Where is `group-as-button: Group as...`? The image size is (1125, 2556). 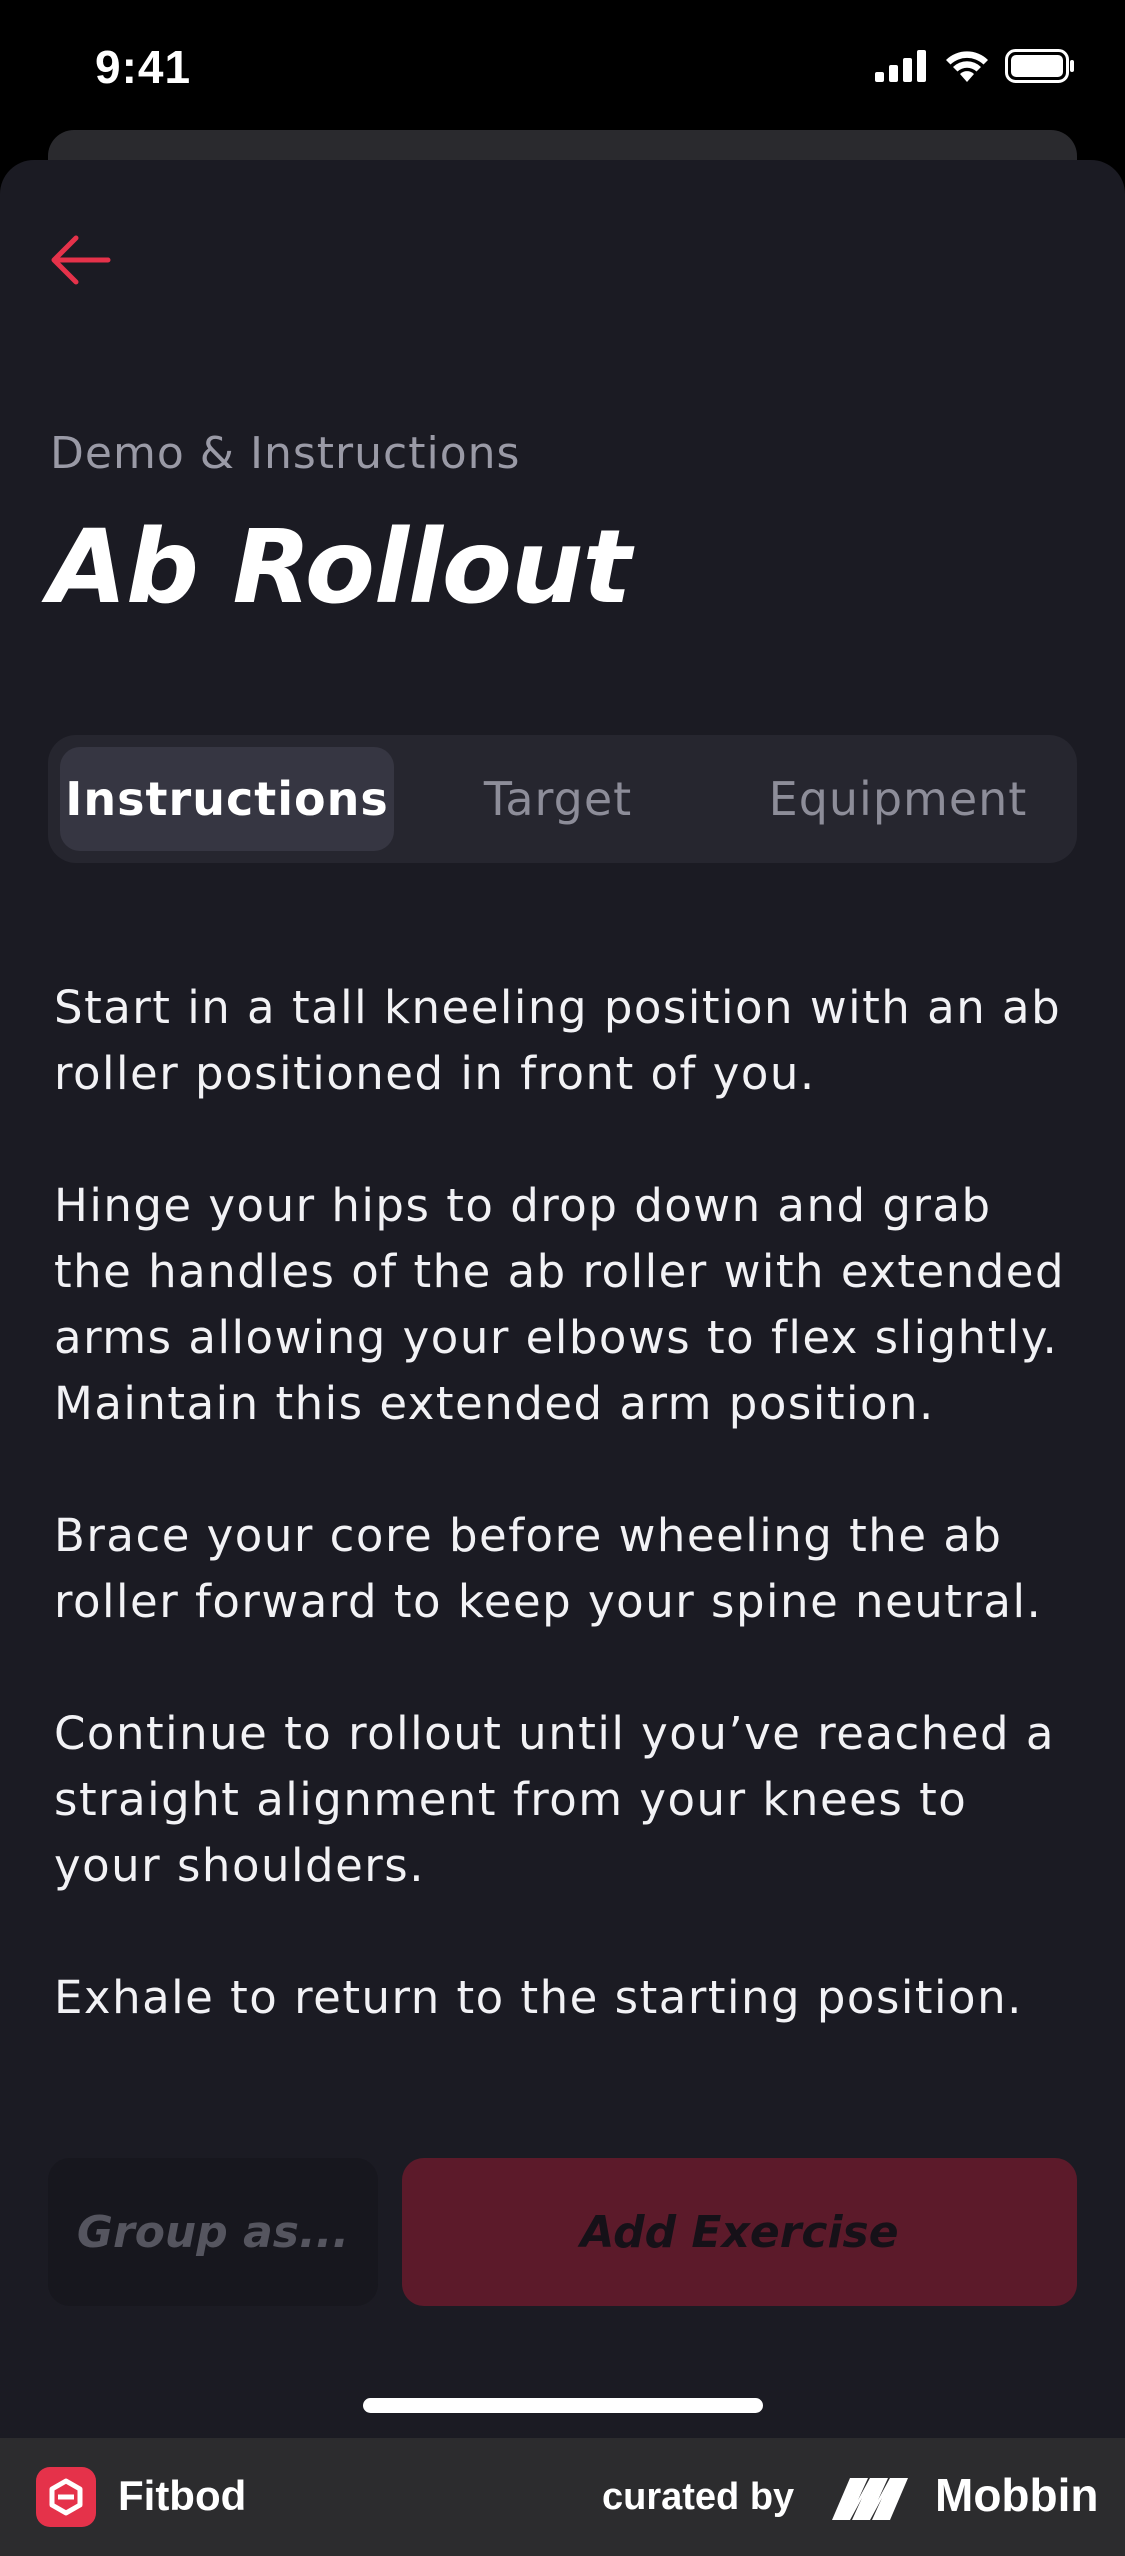
group-as-button: Group as... is located at coordinates (213, 2232).